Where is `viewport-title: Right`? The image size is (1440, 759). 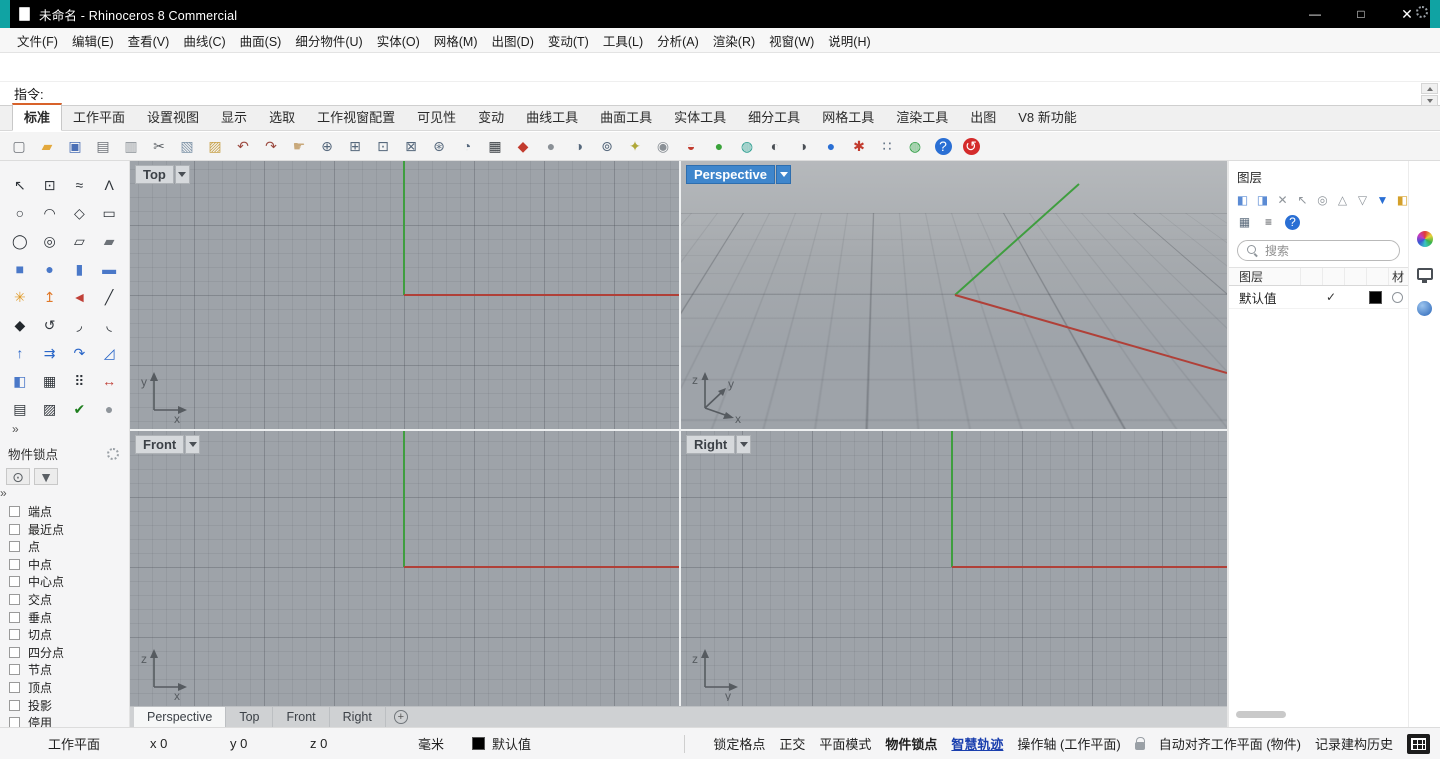
viewport-title: Right is located at coordinates (719, 444).